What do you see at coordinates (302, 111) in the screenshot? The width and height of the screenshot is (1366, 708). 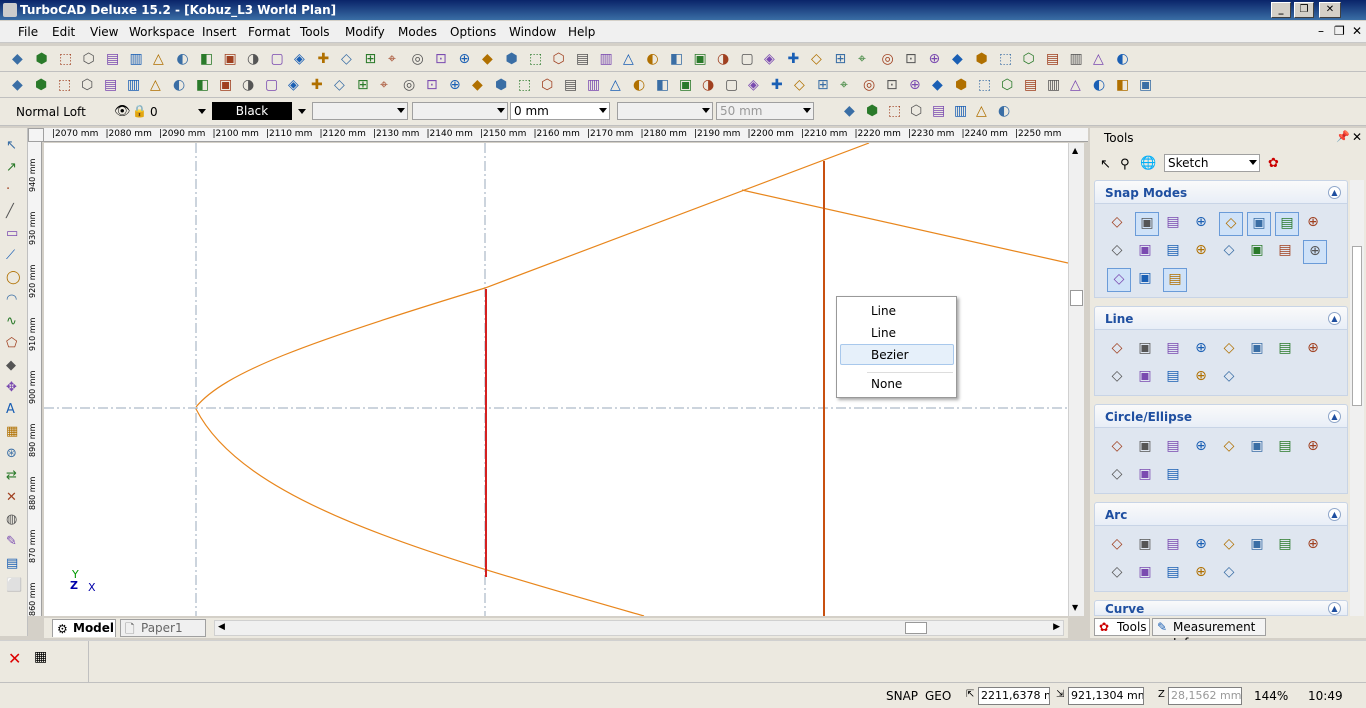 I see `color-dropdown-icon` at bounding box center [302, 111].